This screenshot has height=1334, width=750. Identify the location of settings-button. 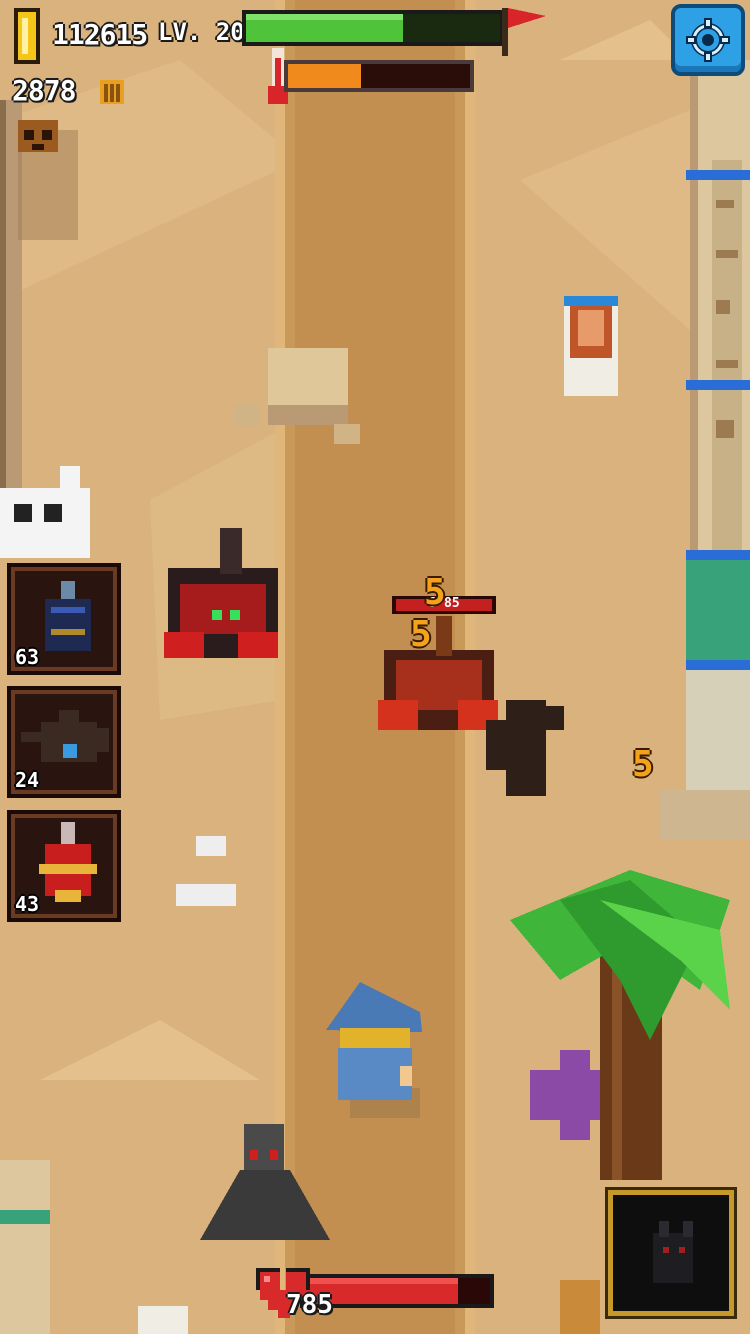
(708, 40).